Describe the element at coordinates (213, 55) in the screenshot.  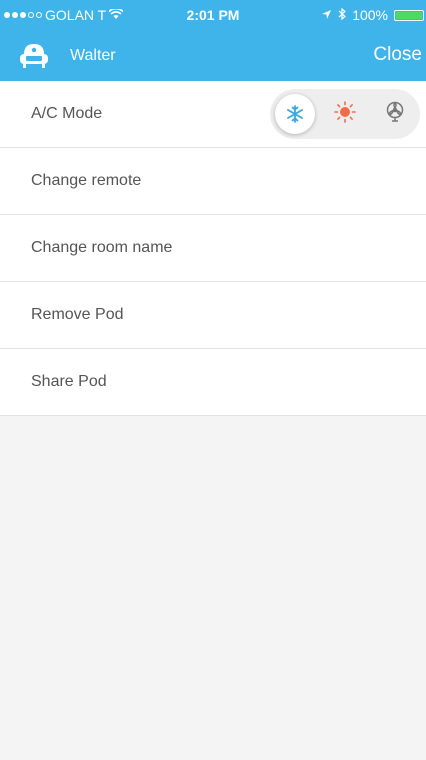
I see `nav-bar: Walter Close` at that location.